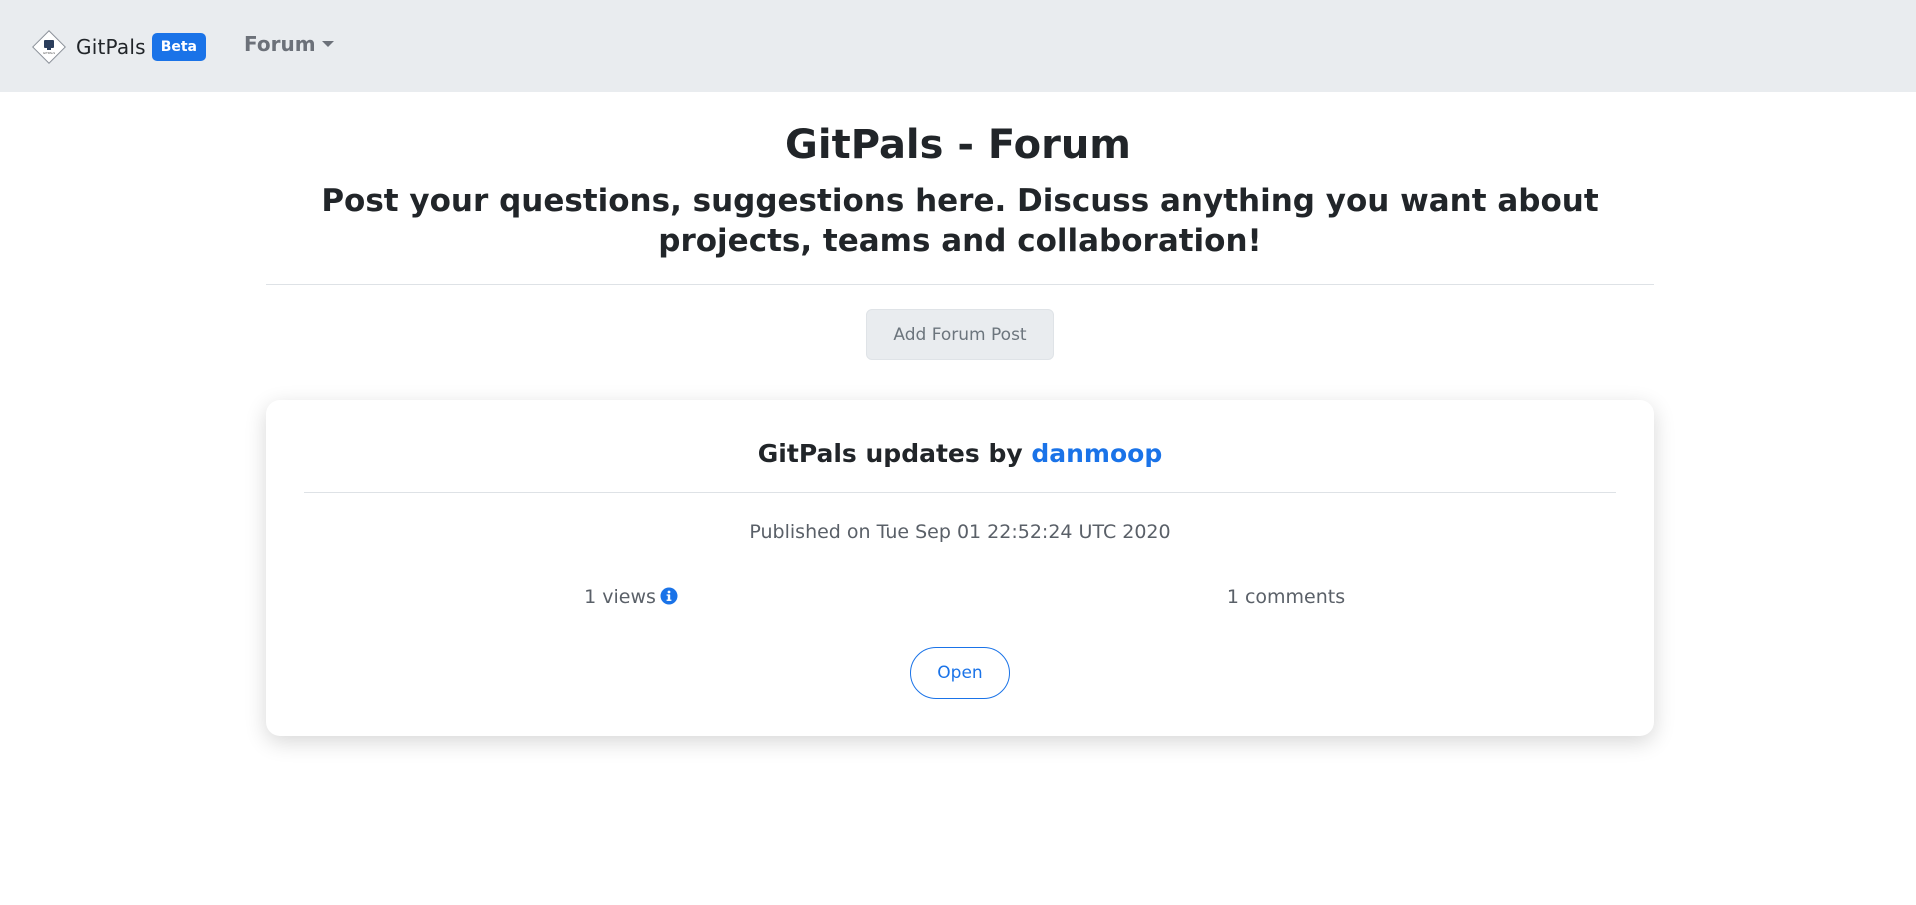  Describe the element at coordinates (49, 53) in the screenshot. I see `logo-text: GITPALS` at that location.